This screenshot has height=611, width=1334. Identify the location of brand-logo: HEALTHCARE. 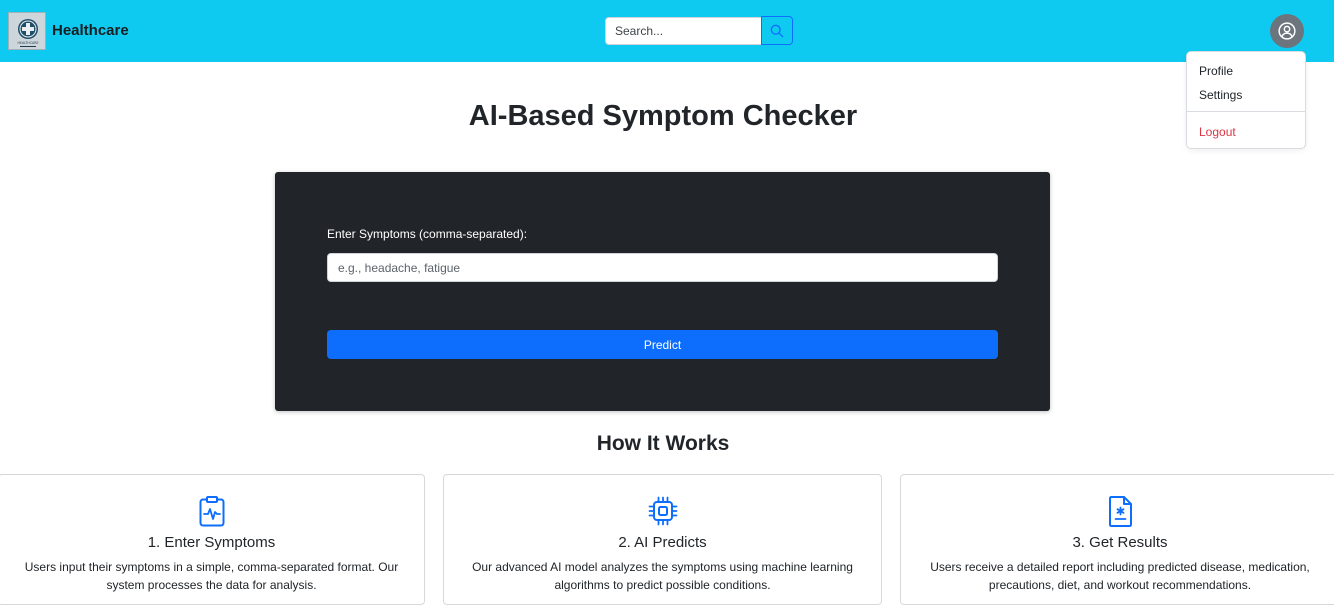
(27, 31).